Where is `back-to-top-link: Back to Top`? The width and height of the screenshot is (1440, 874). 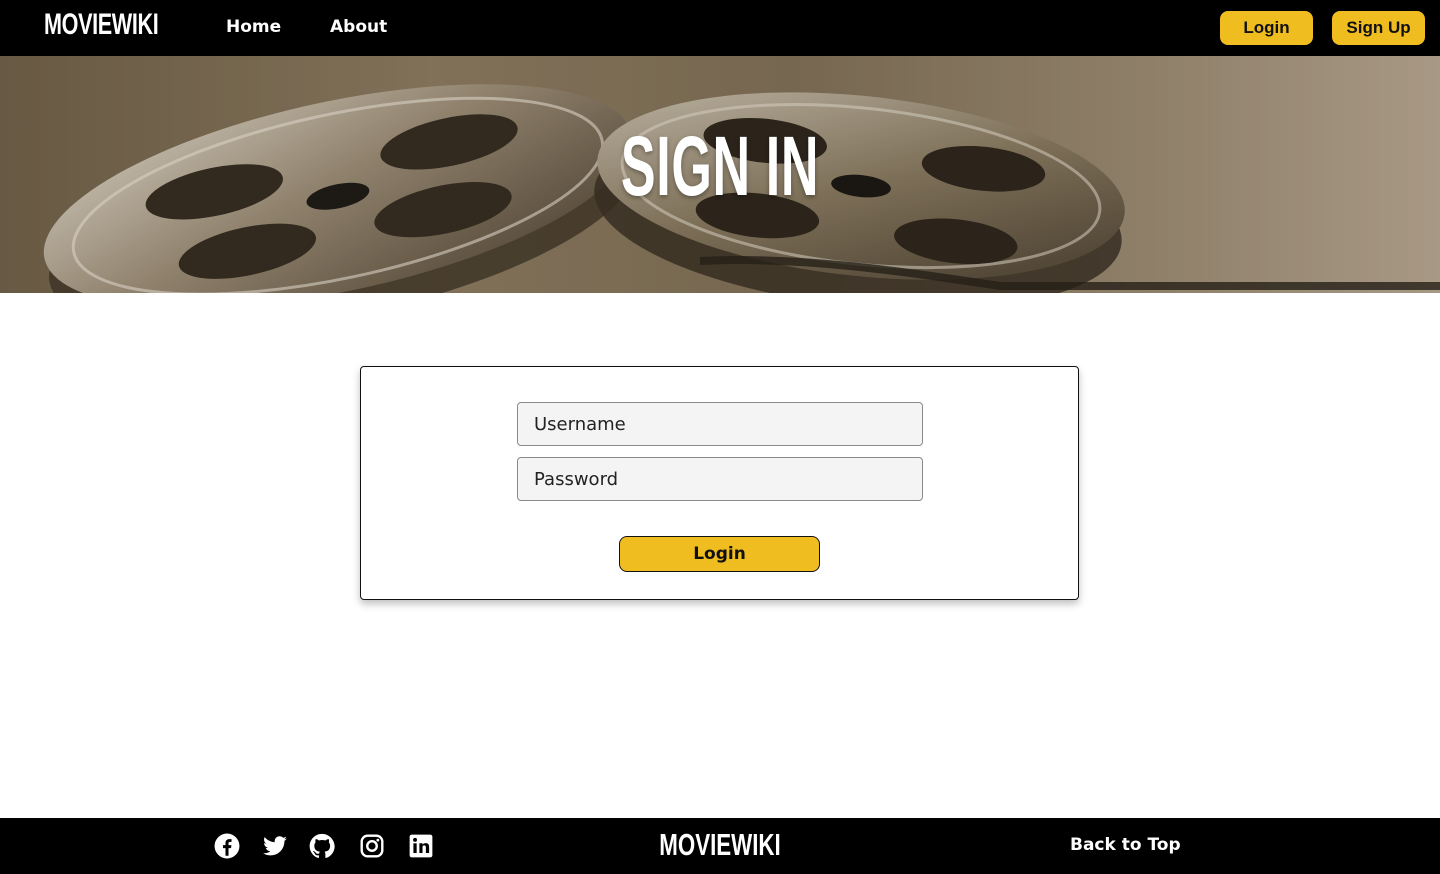 back-to-top-link: Back to Top is located at coordinates (1125, 845).